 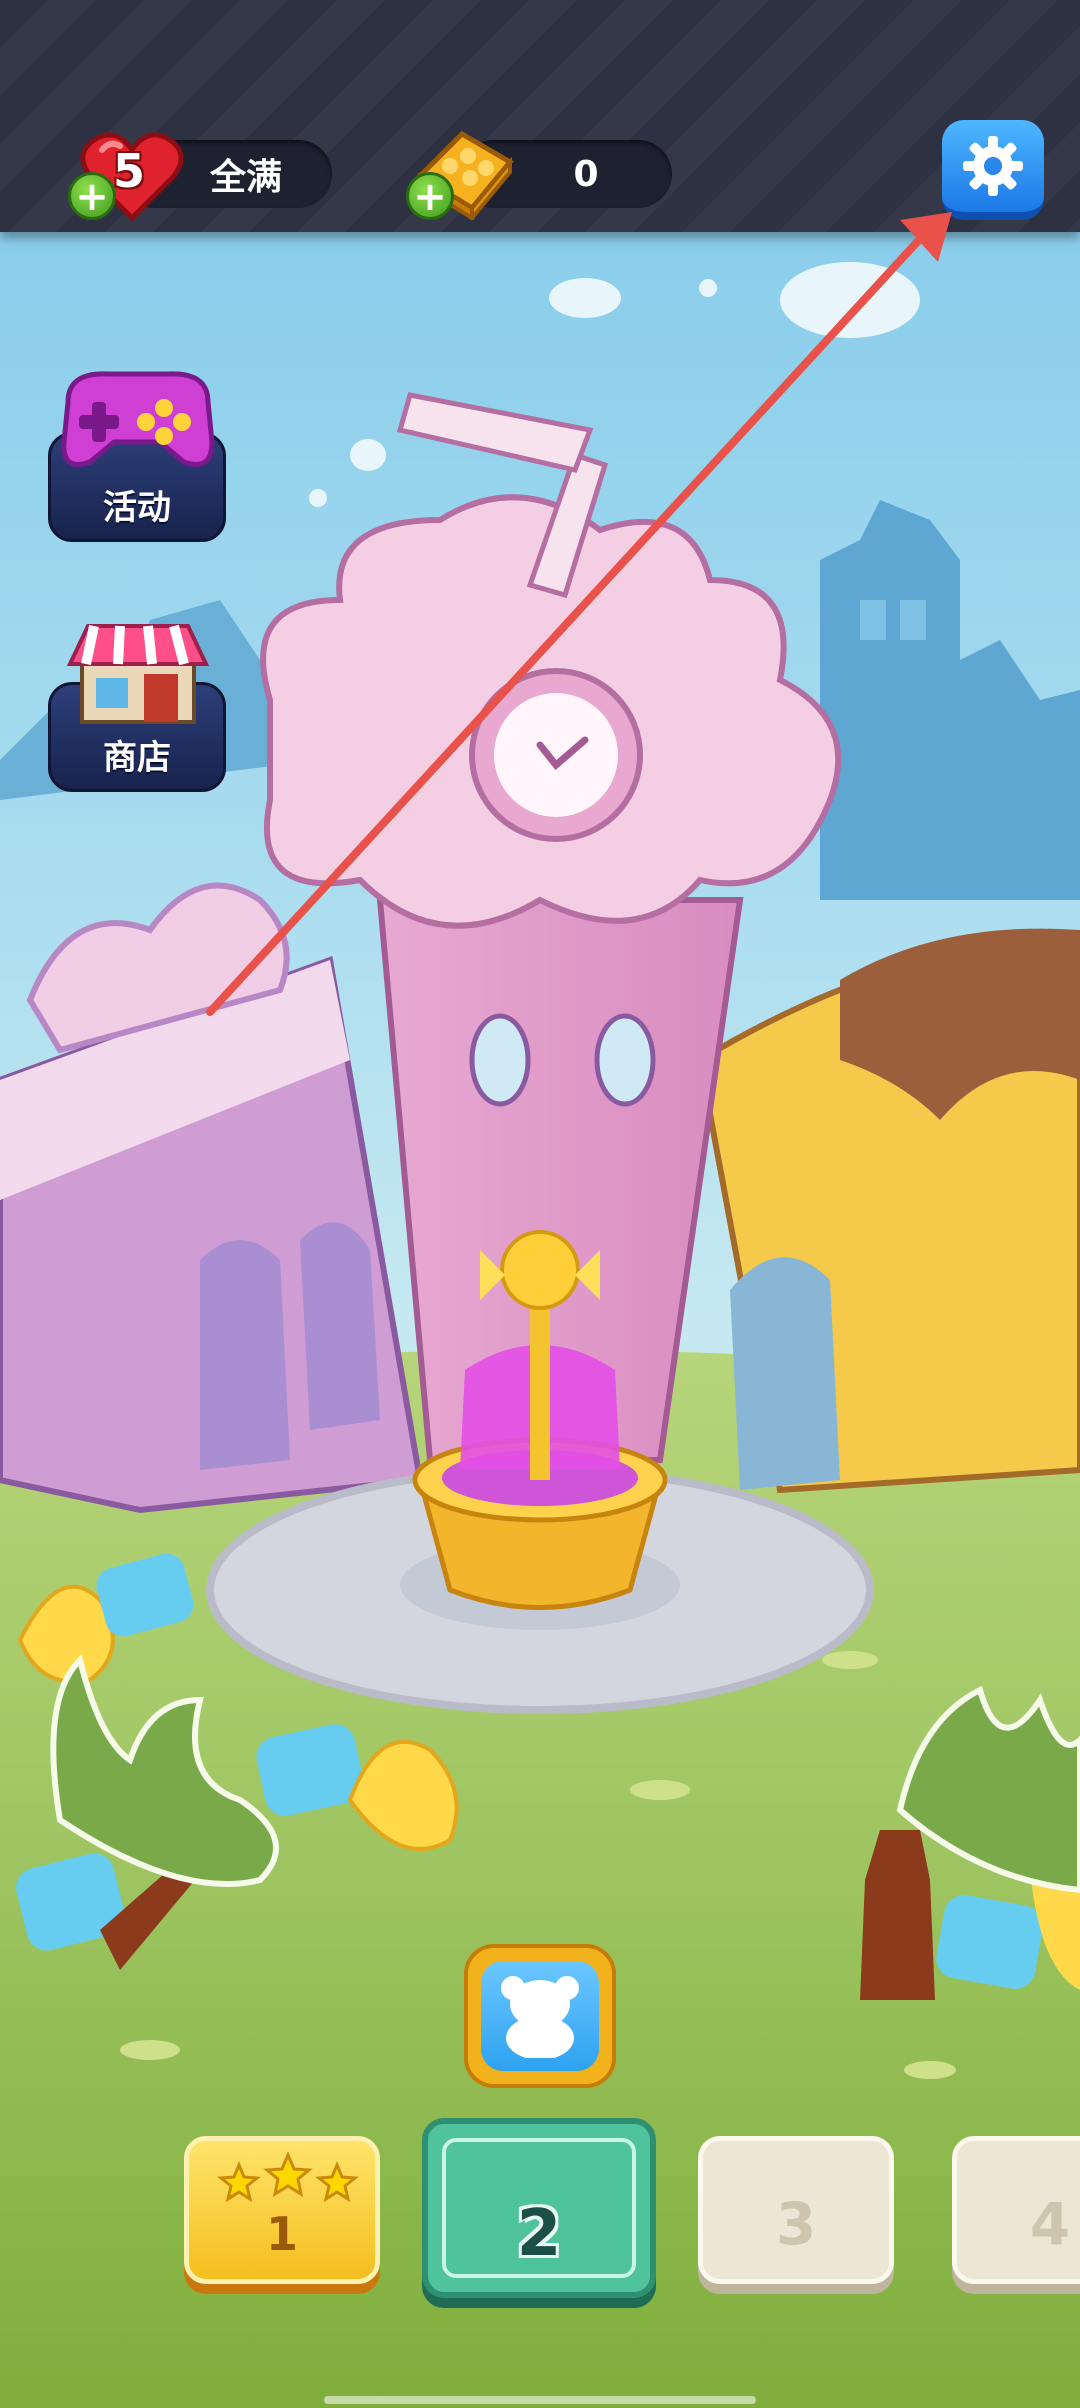 I want to click on level-1-button: 1, so click(x=282, y=2210).